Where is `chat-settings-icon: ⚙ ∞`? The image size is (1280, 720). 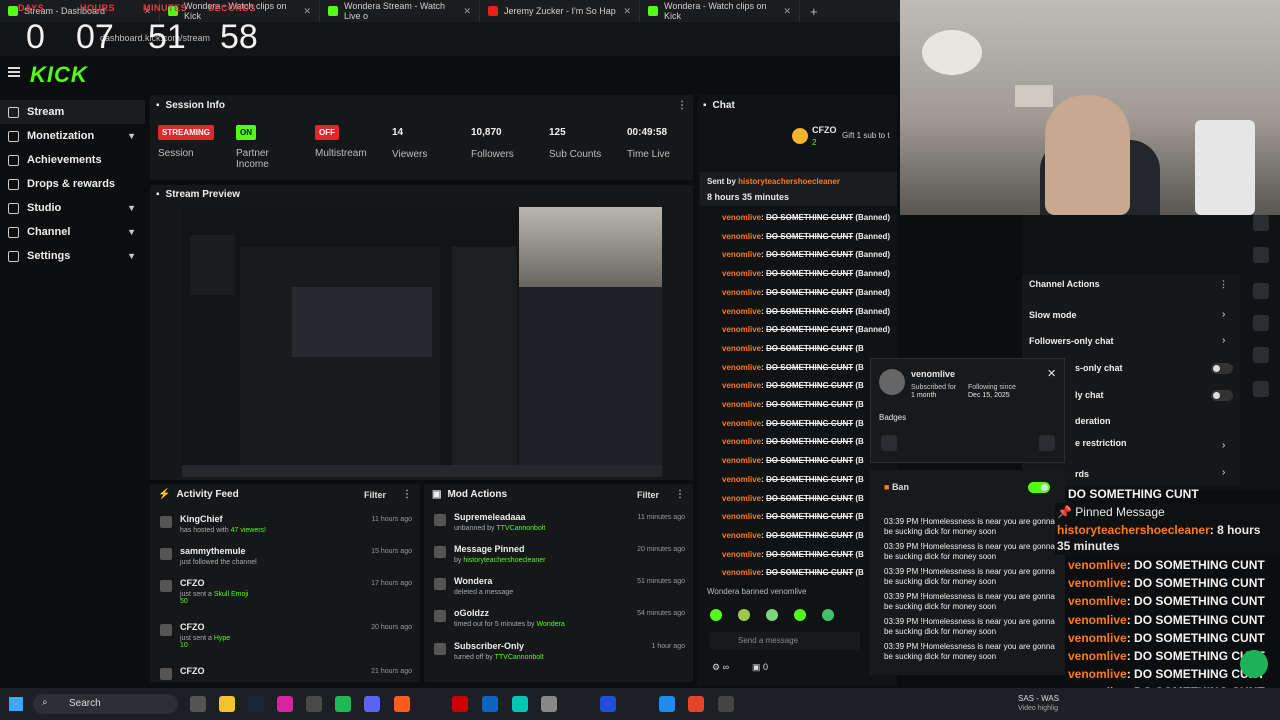
chat-settings-icon: ⚙ ∞ is located at coordinates (720, 667).